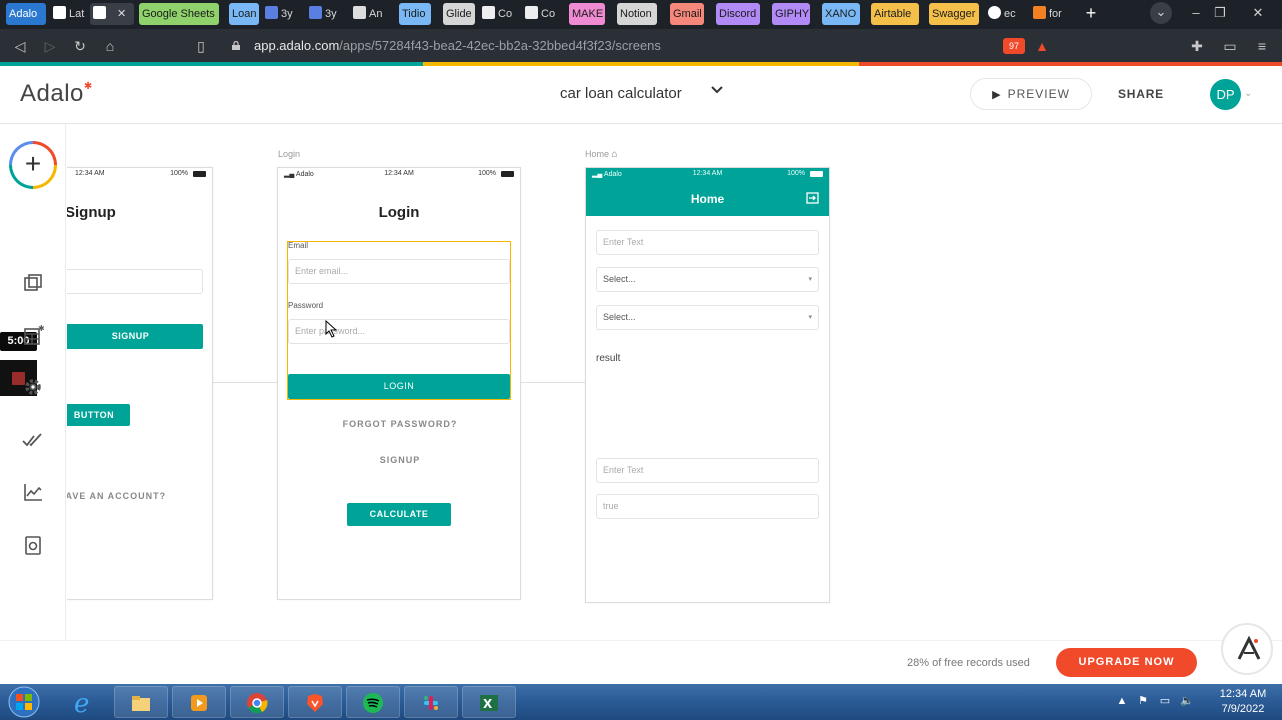 The image size is (1282, 720). What do you see at coordinates (179, 14) in the screenshot?
I see `browser-tab-google-sheets: Google Sheets` at bounding box center [179, 14].